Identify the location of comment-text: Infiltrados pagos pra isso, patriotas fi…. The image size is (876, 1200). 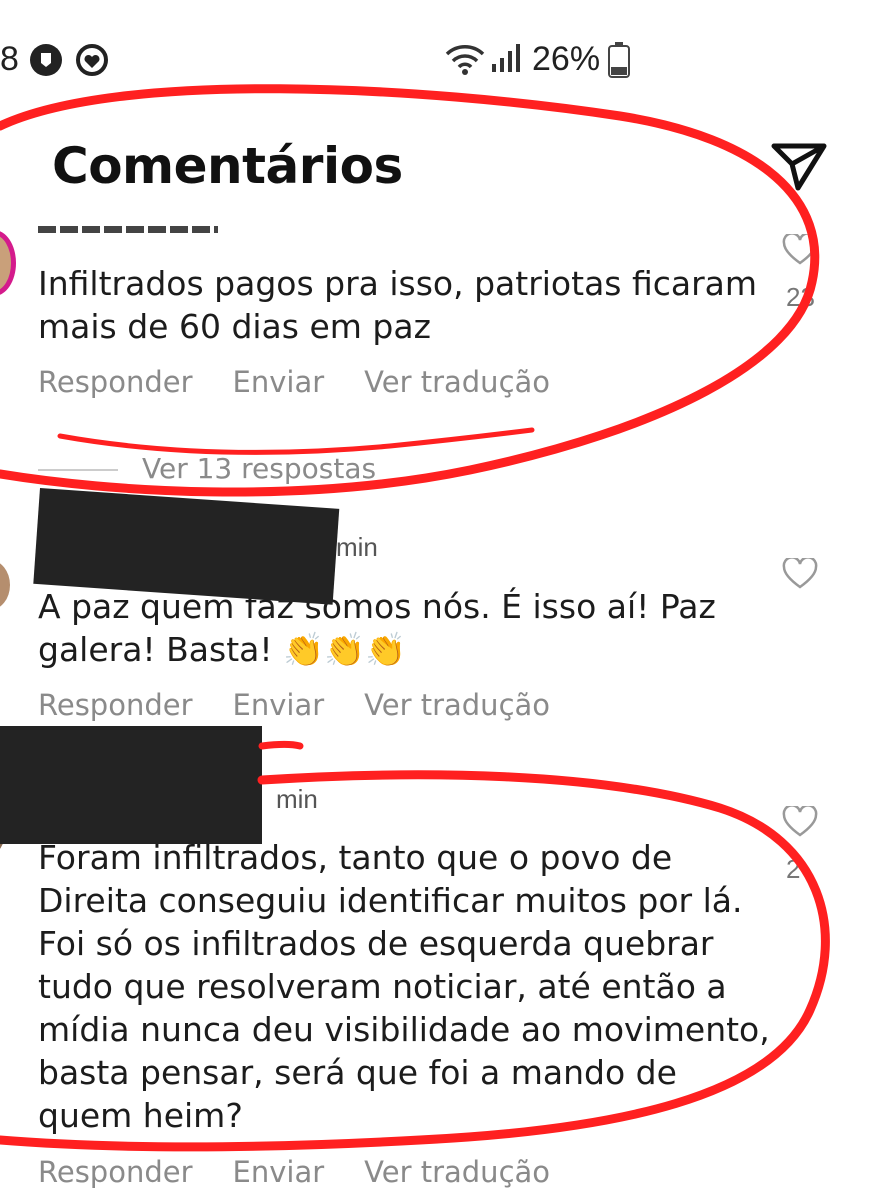
(398, 305).